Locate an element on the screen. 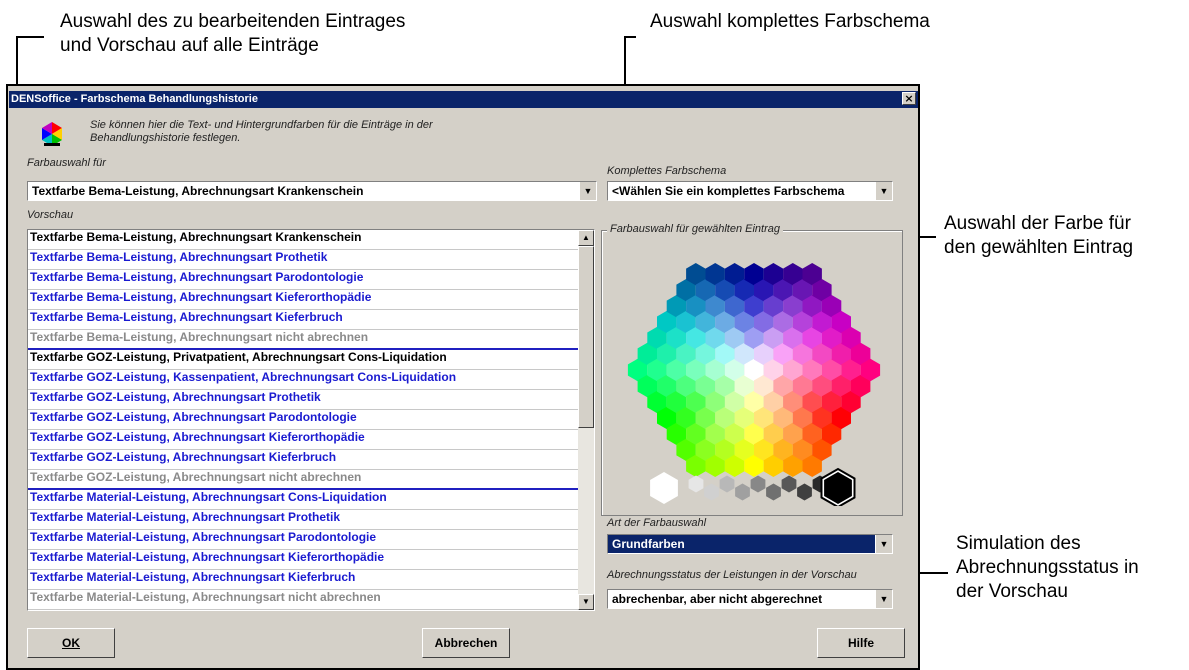  annotation-entry-selection-line2: und Vorschau auf alle Einträge is located at coordinates (189, 45).